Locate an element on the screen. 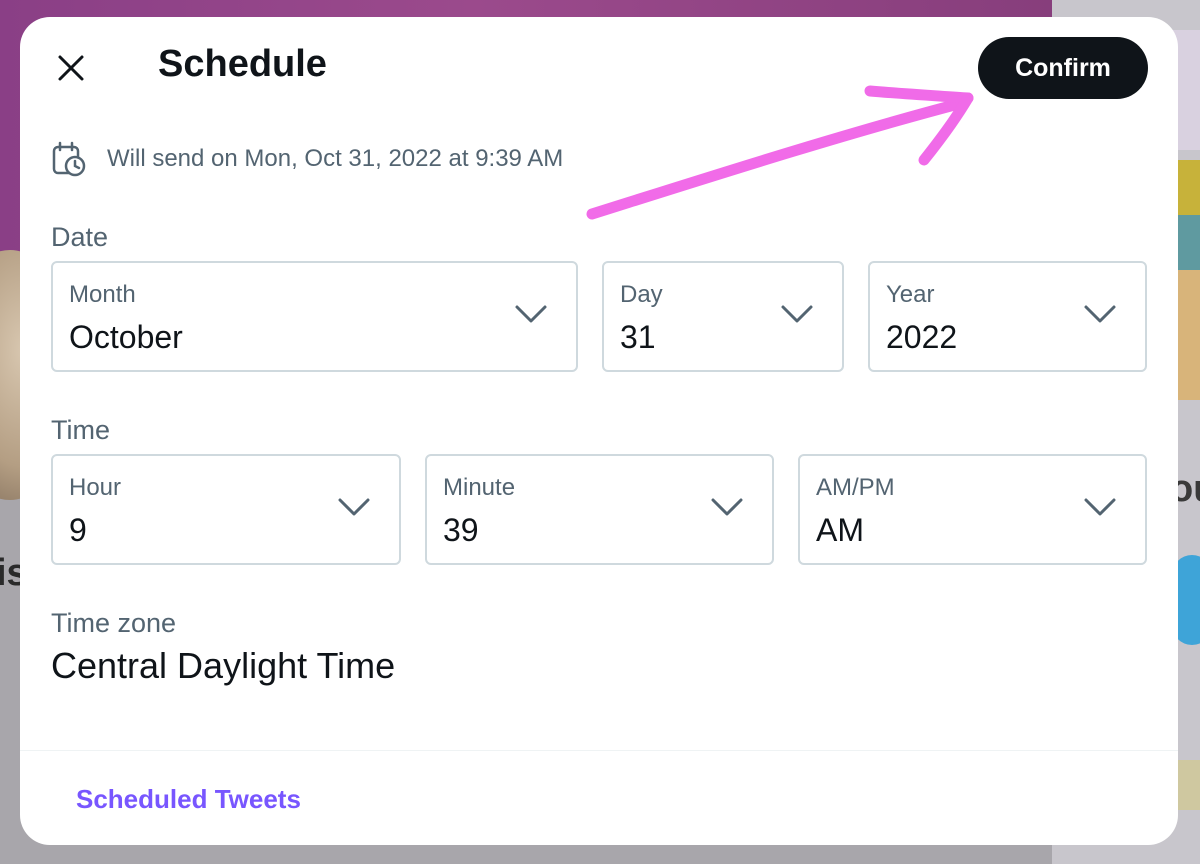 The height and width of the screenshot is (864, 1200). confirm-button: Confirm is located at coordinates (1063, 68).